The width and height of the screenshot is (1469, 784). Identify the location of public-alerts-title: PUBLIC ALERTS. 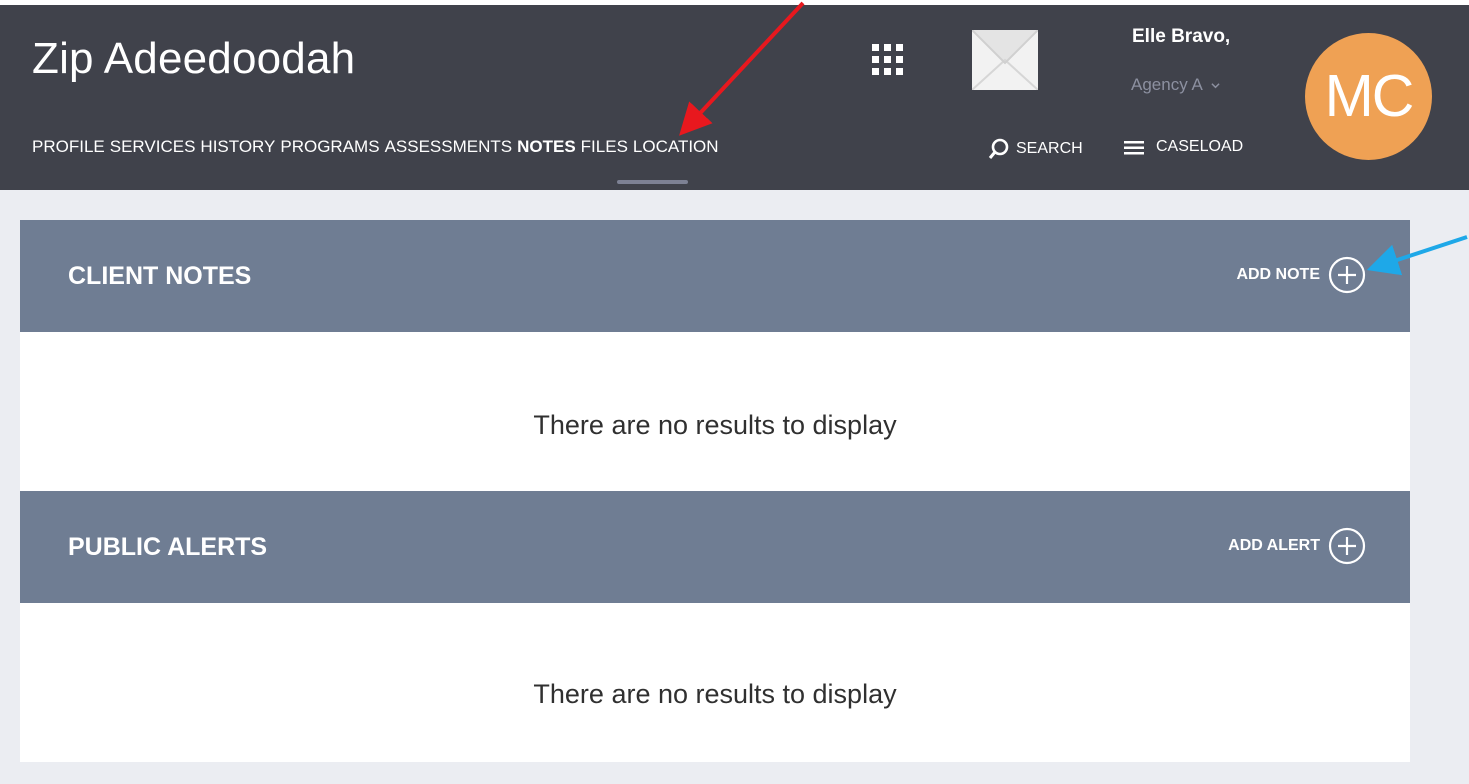
(168, 547).